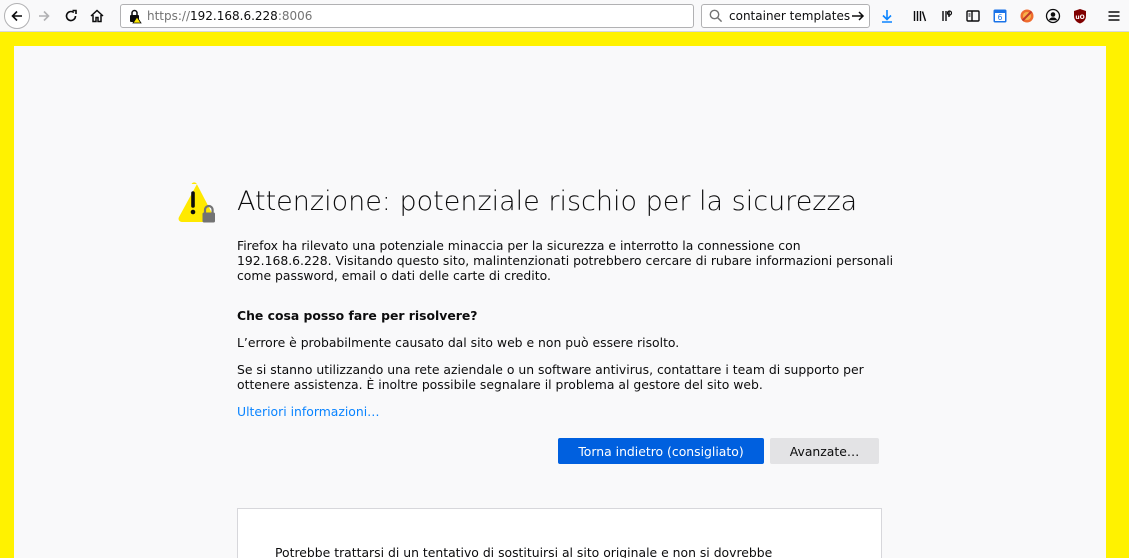  I want to click on sidebar-icon, so click(973, 16).